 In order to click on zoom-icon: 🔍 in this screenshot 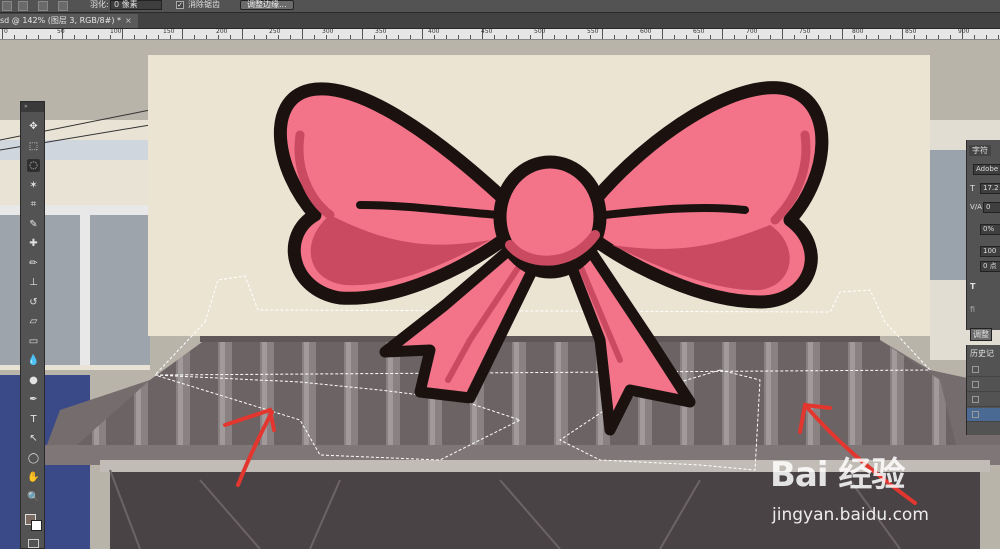, I will do `click(33, 497)`.